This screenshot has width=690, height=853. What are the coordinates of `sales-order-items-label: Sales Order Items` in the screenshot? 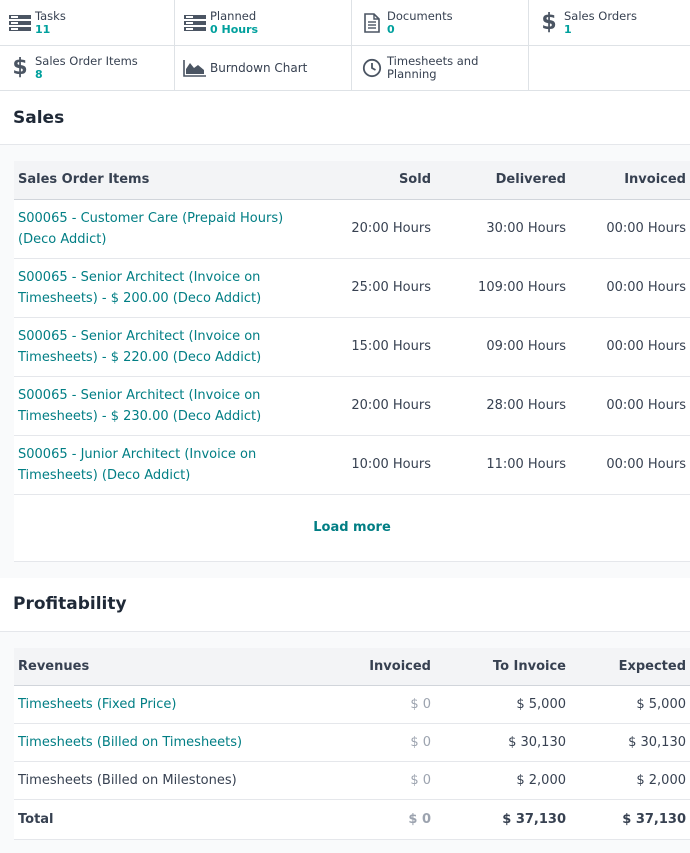 It's located at (86, 61).